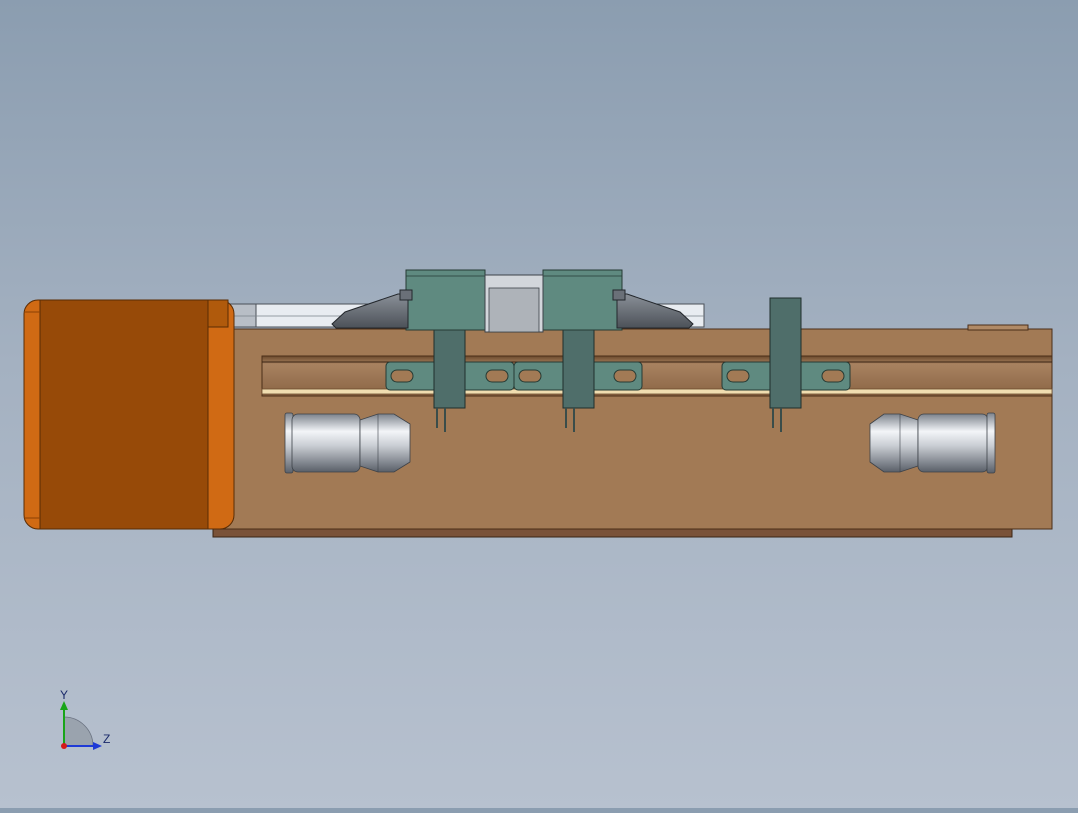  I want to click on motor-housing, so click(129, 414).